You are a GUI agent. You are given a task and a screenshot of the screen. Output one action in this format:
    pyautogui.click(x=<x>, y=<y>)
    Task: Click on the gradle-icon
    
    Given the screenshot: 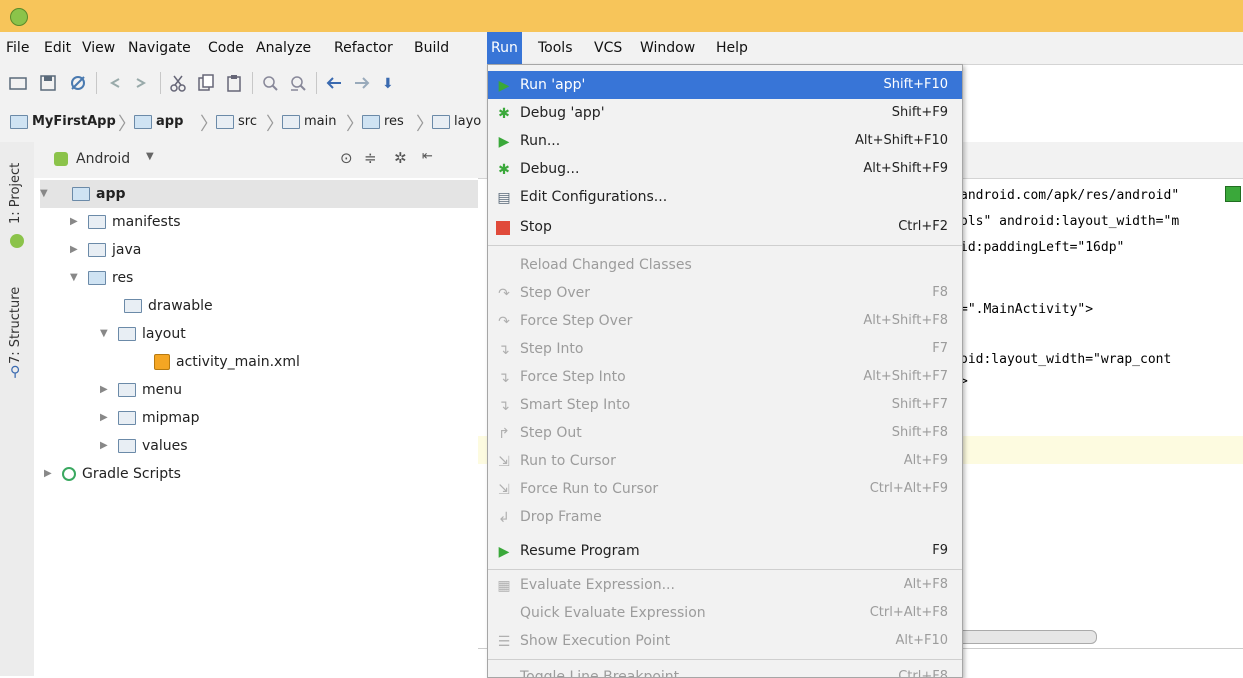 What is the action you would take?
    pyautogui.click(x=69, y=474)
    